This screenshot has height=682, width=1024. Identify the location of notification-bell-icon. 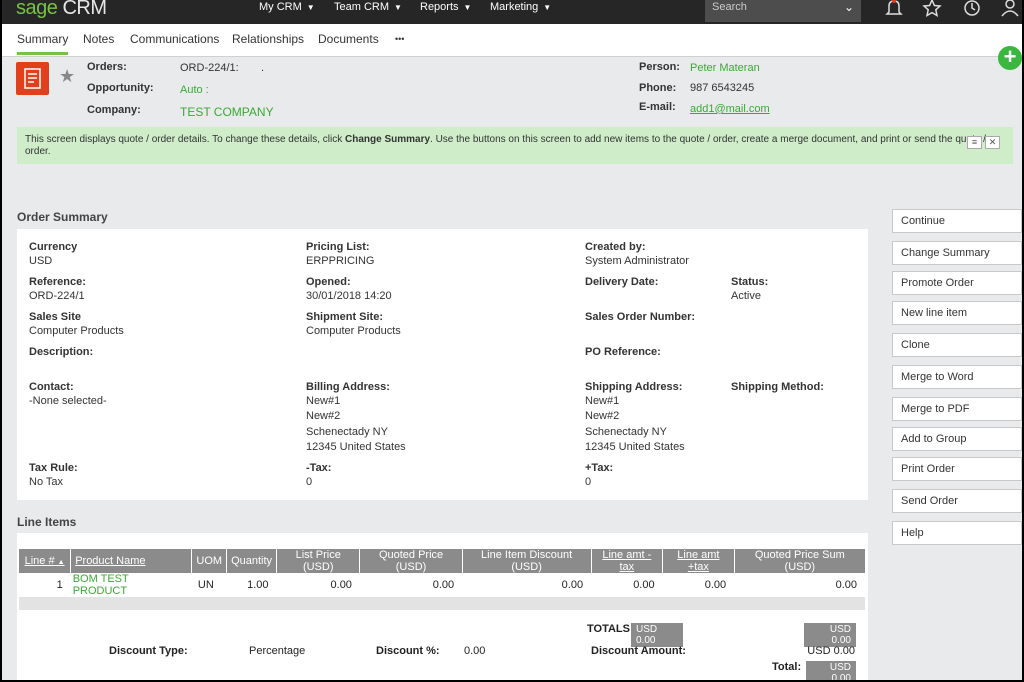
(894, 9).